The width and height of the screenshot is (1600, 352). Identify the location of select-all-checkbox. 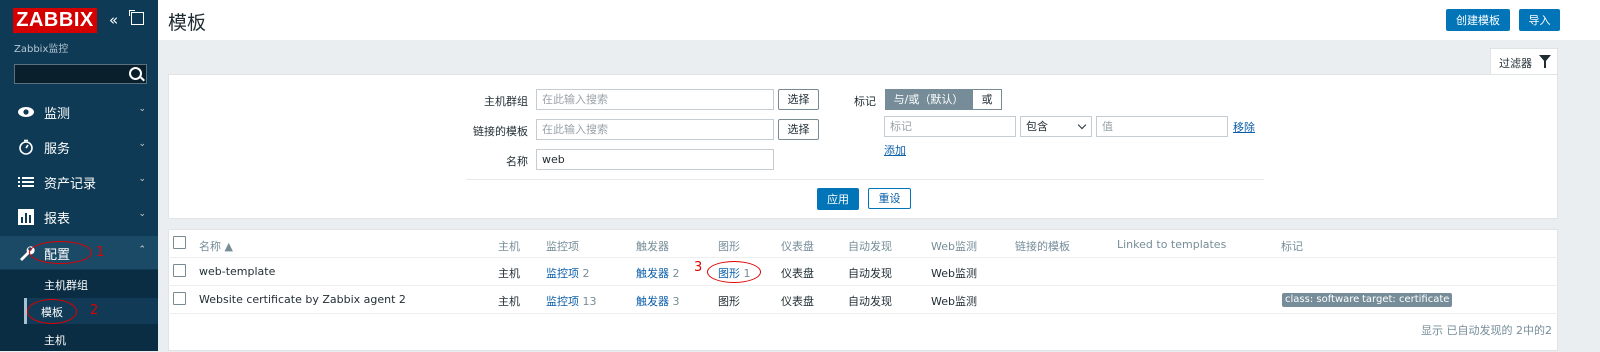
(179, 242).